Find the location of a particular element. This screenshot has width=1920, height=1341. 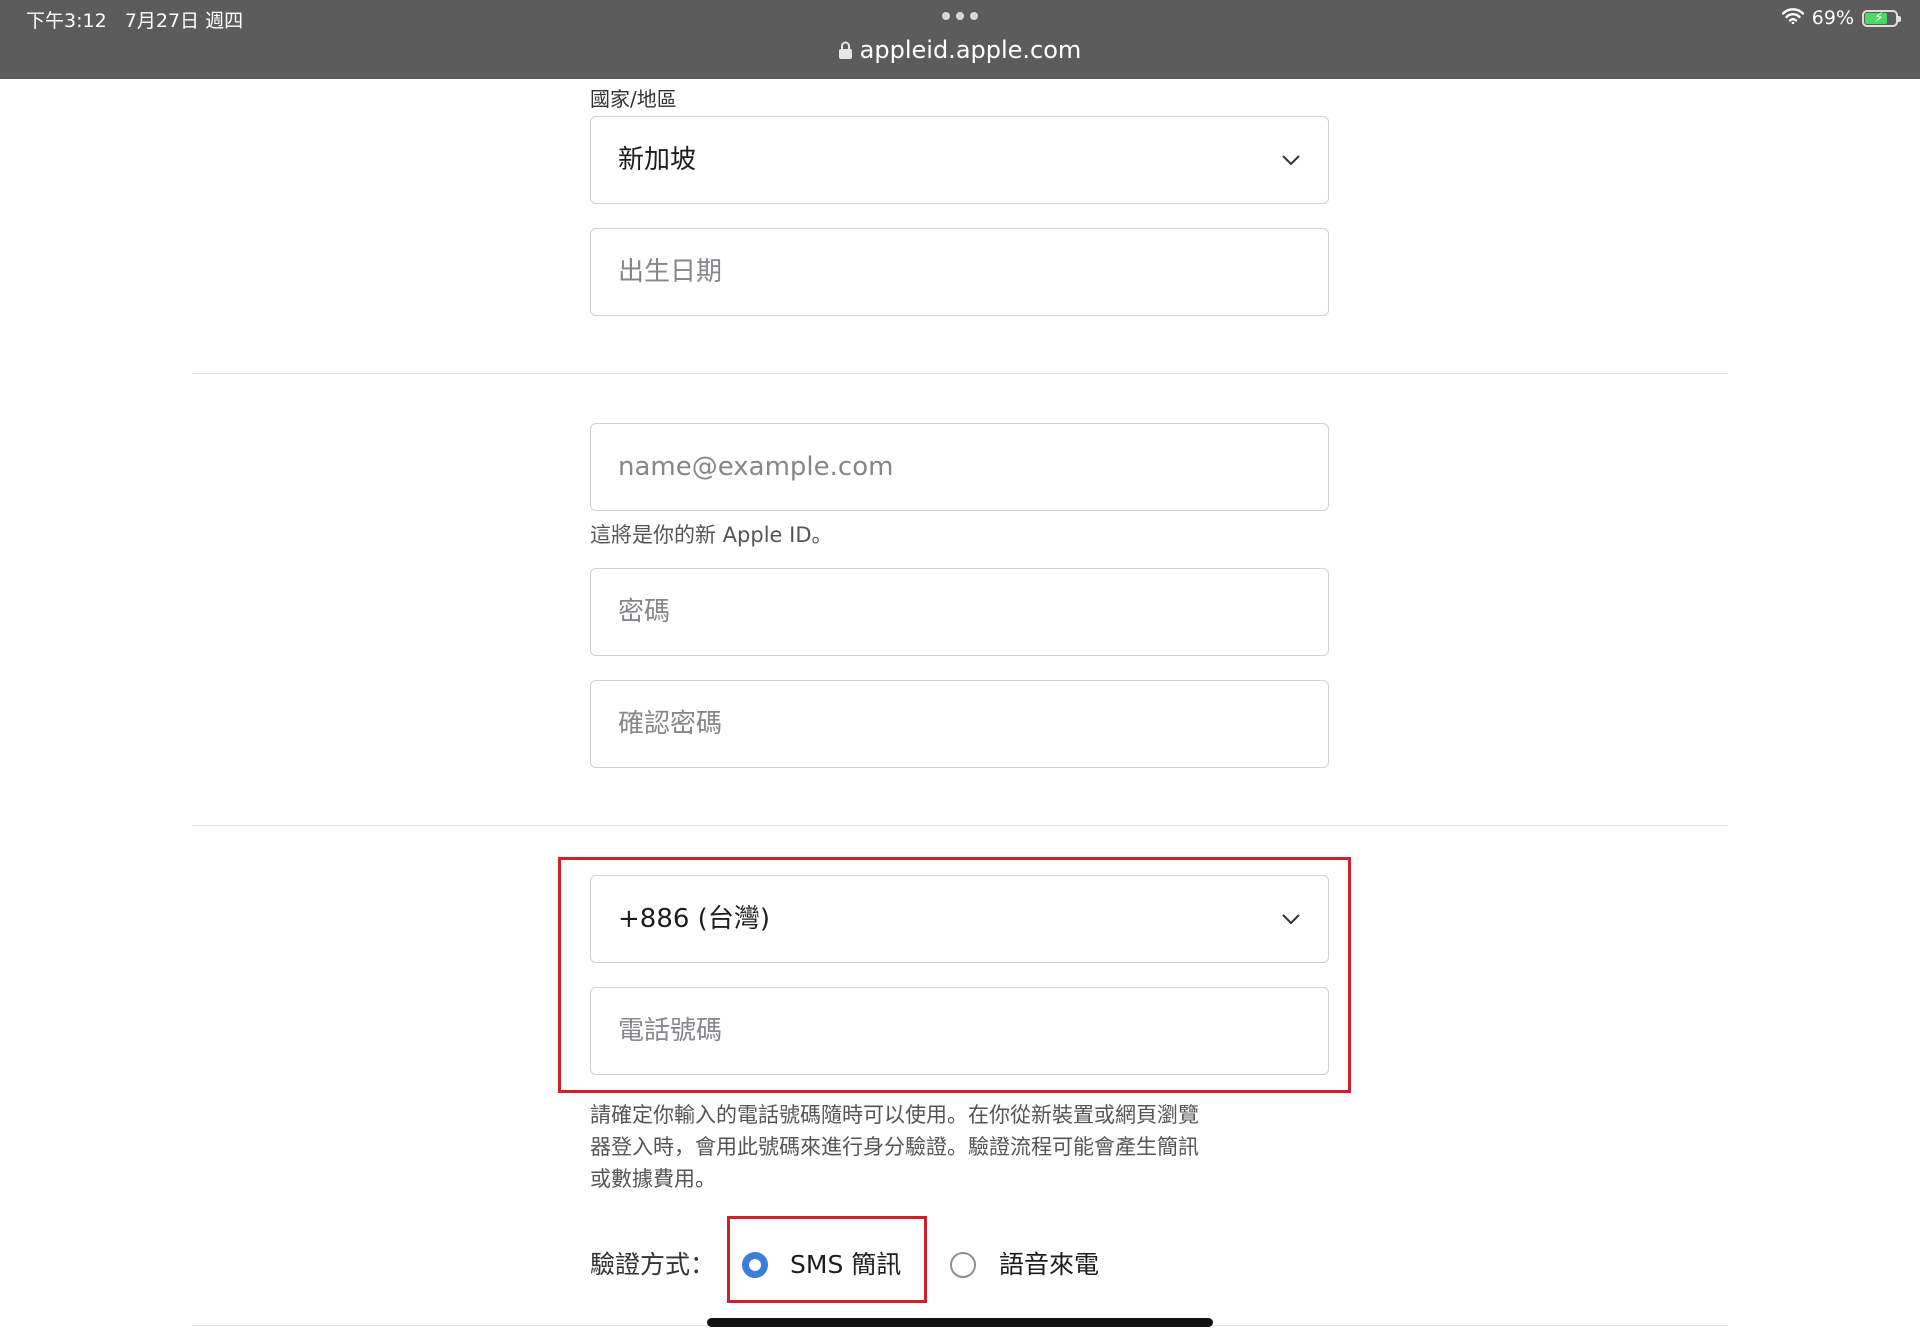

lock-icon is located at coordinates (845, 51).